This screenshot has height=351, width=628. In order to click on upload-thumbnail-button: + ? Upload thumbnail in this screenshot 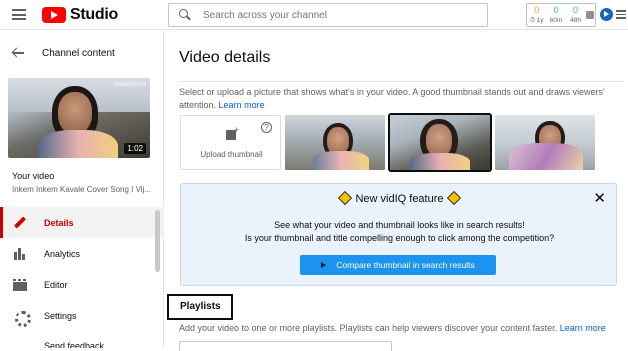, I will do `click(230, 142)`.